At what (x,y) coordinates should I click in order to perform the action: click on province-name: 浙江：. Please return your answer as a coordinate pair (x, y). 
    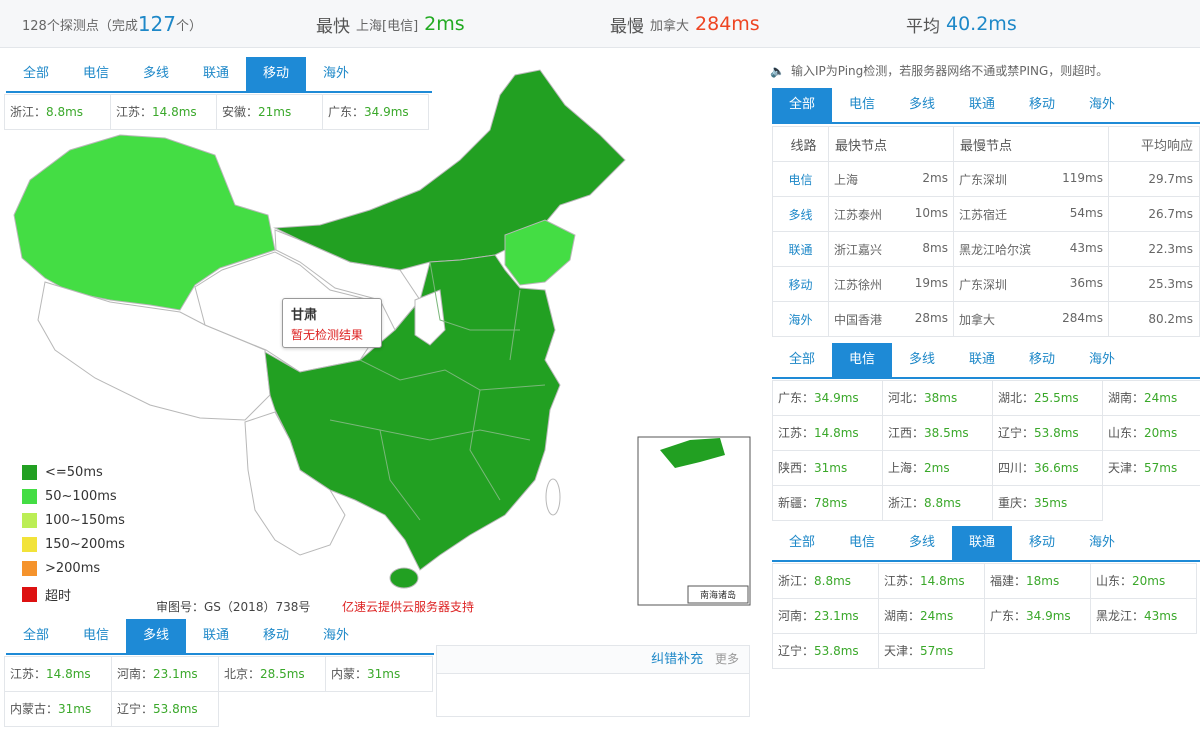
    Looking at the image, I should click on (796, 581).